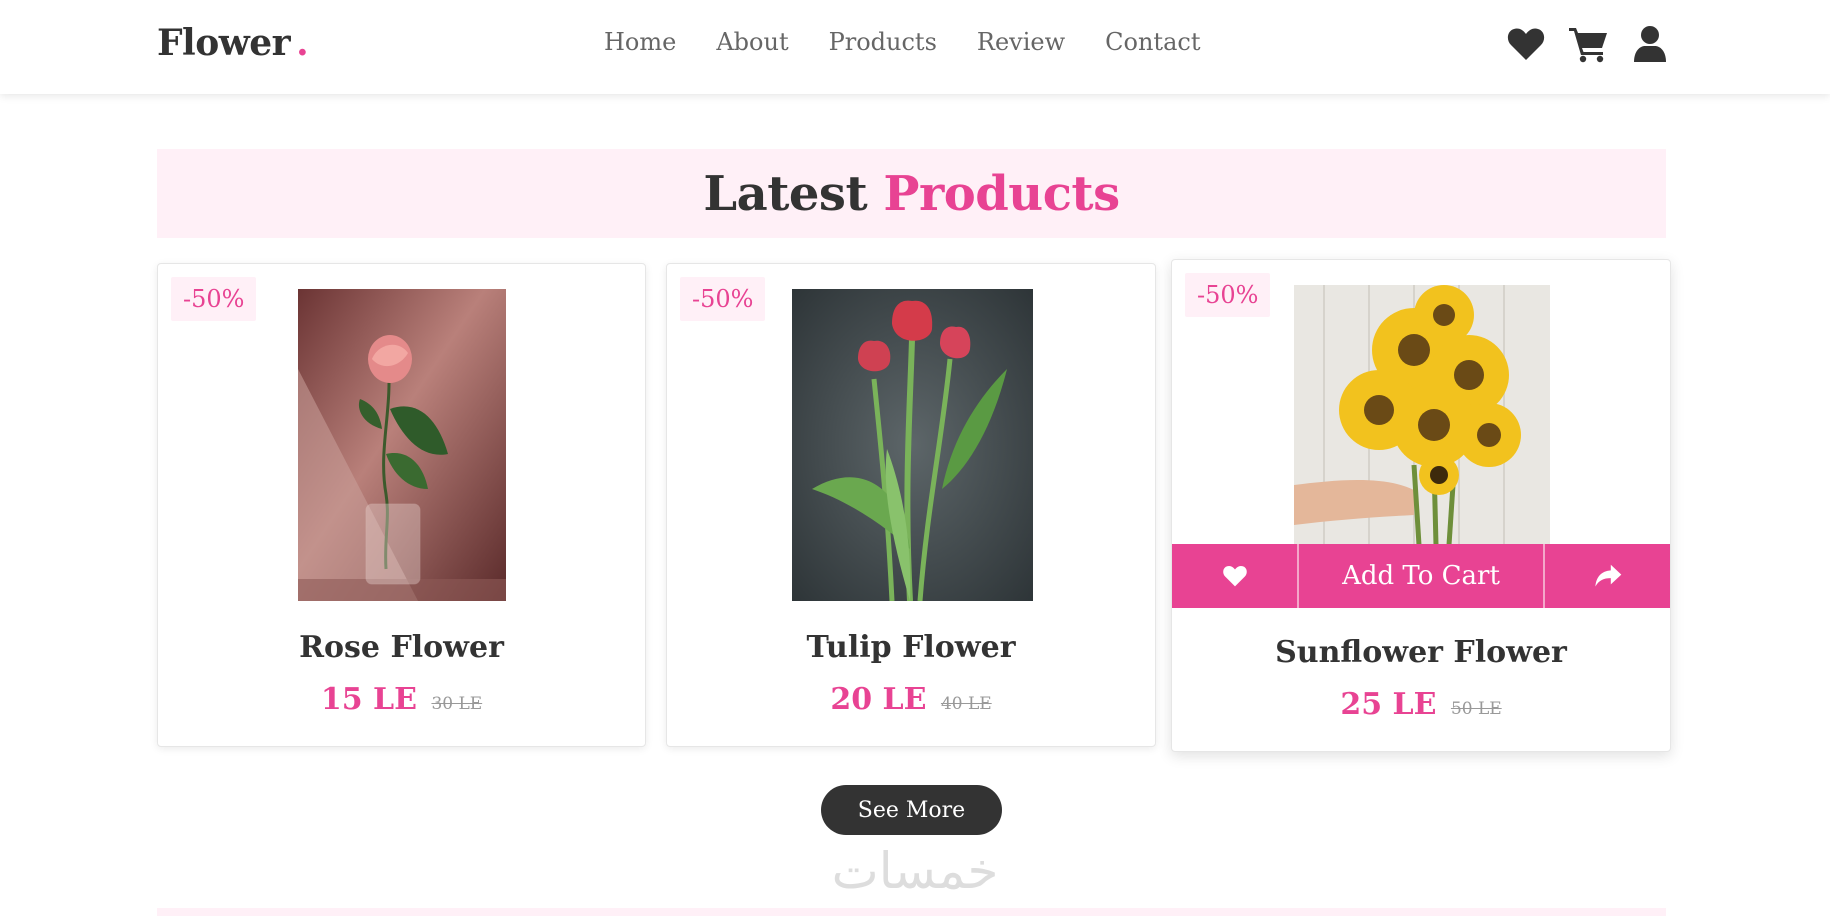  I want to click on section-title: Latest Products, so click(911, 193).